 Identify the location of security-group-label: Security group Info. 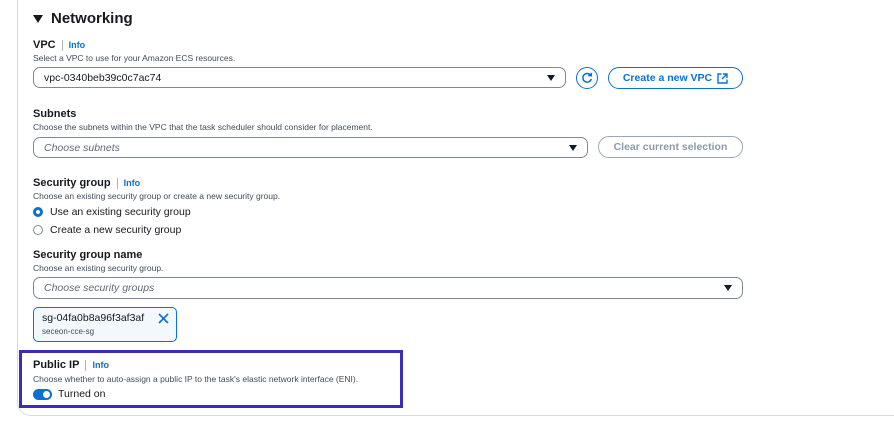
(86, 183).